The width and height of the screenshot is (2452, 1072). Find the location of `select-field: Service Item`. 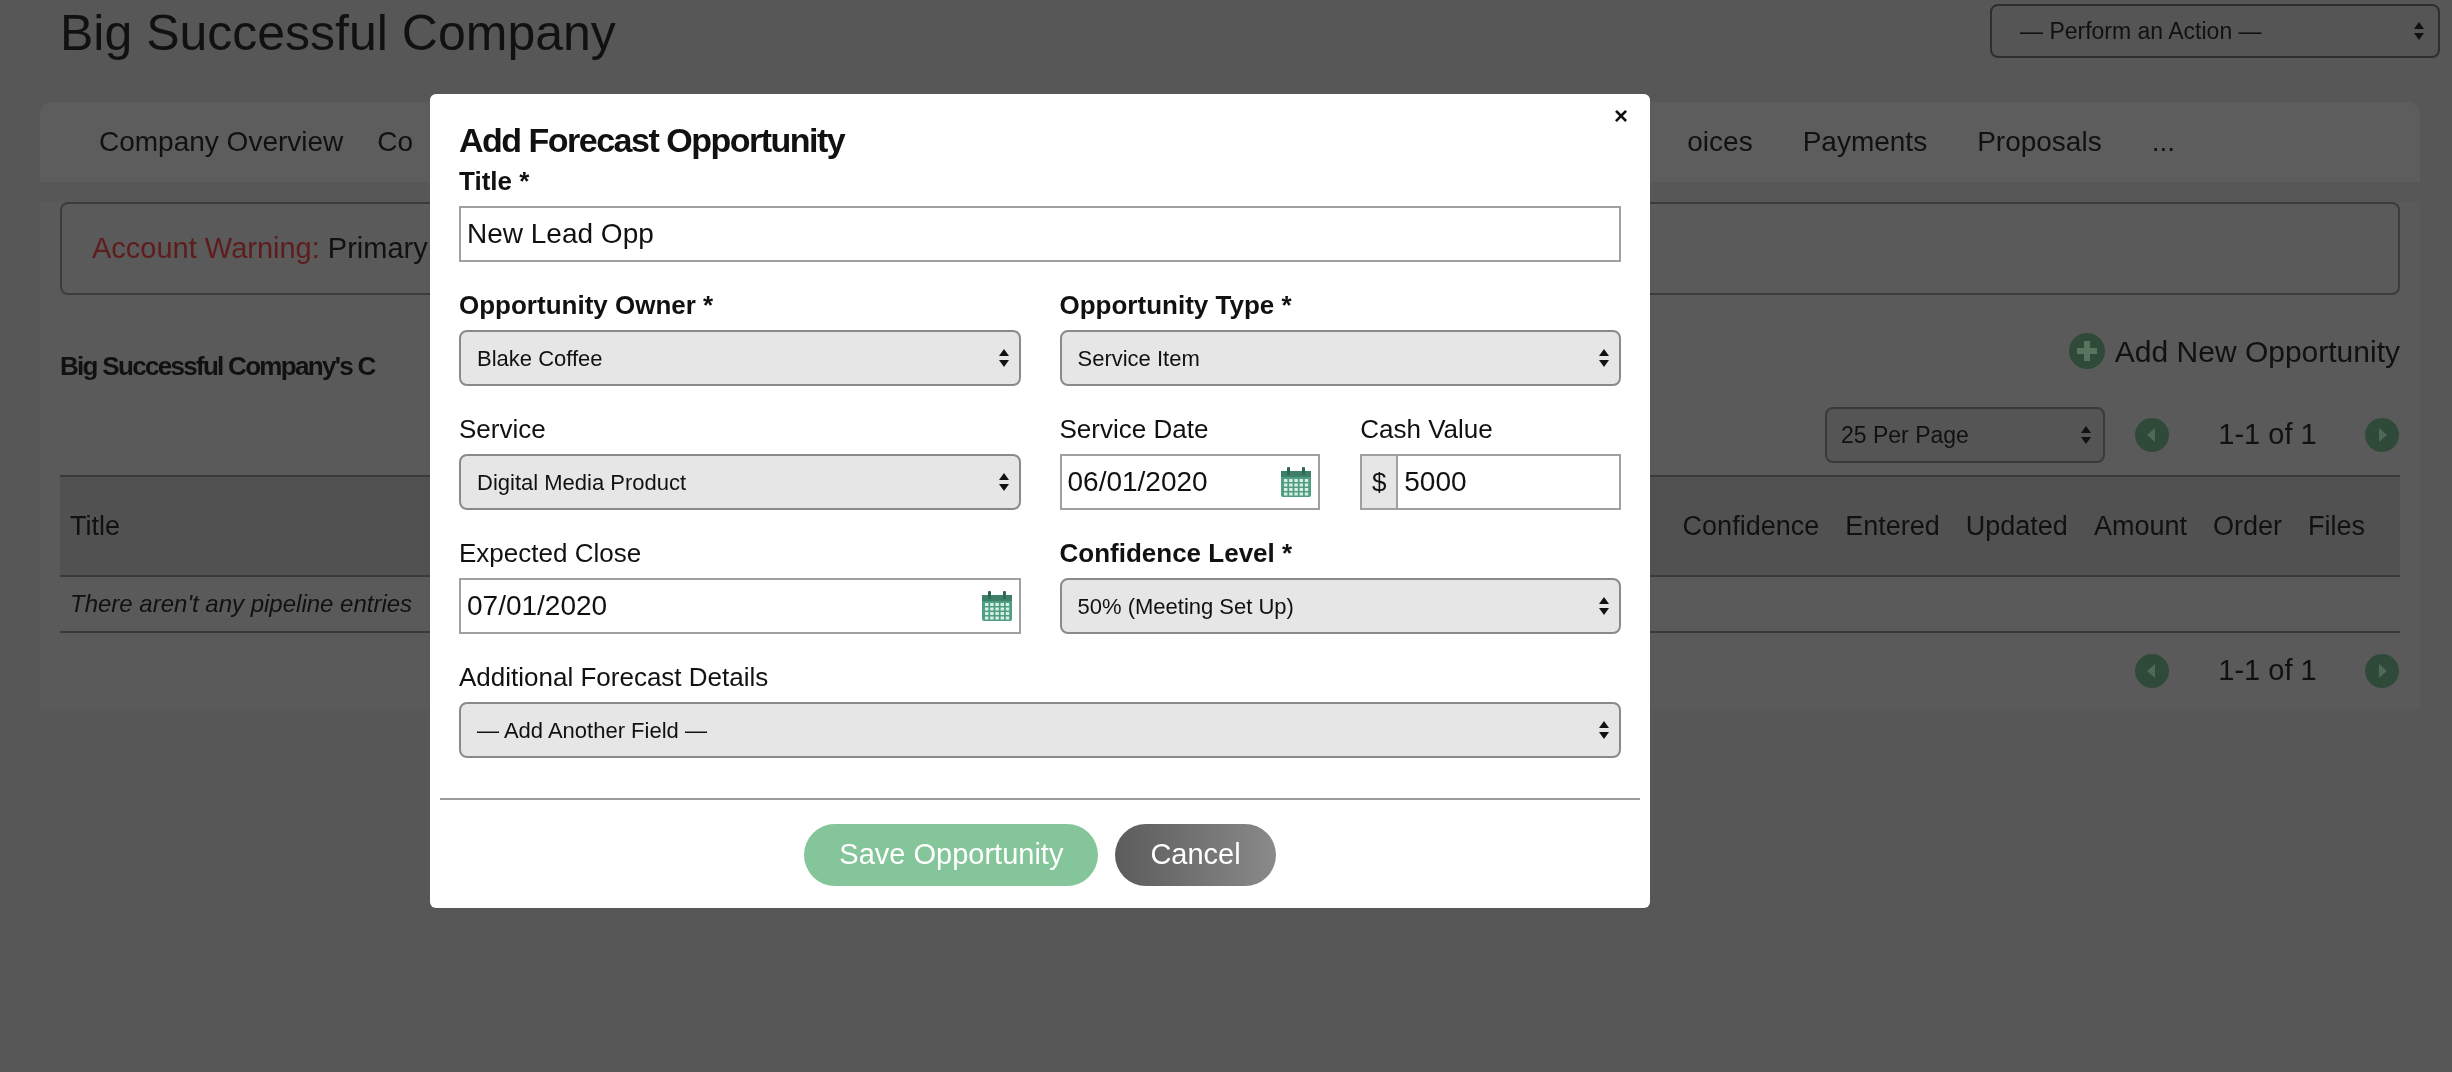

select-field: Service Item is located at coordinates (1340, 358).